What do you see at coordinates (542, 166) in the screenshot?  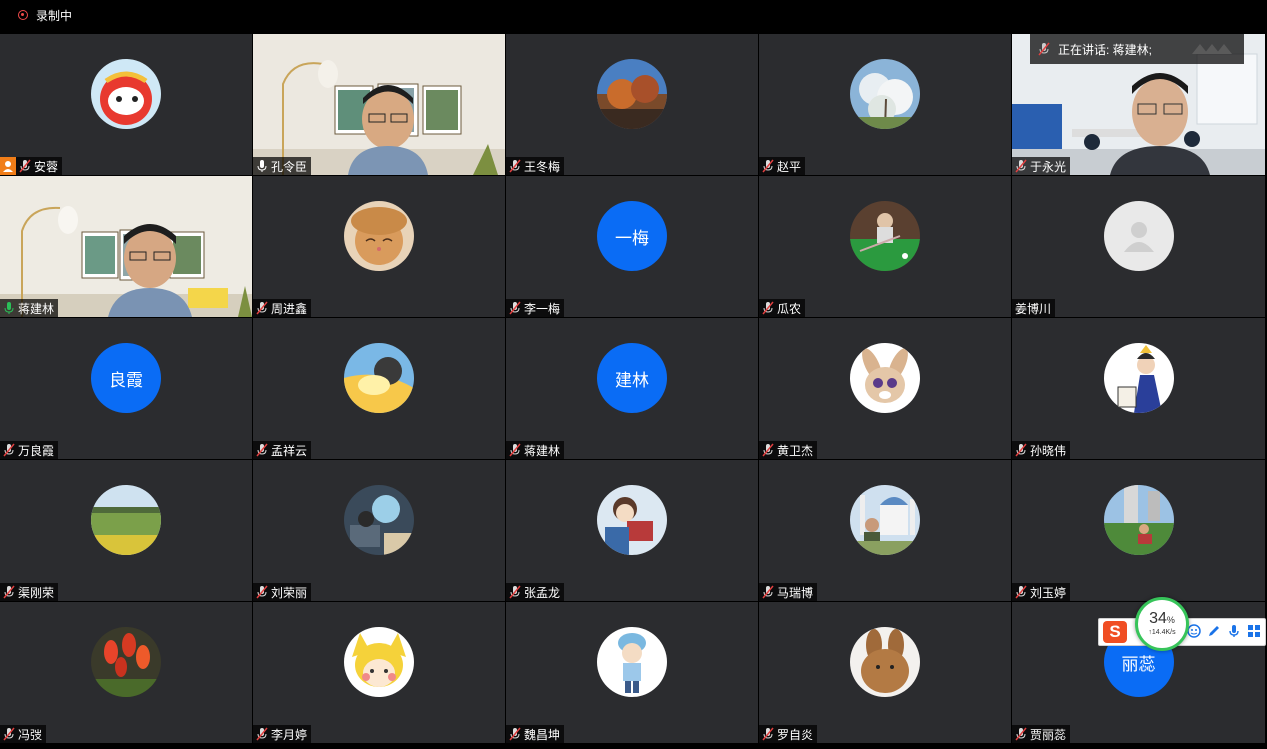 I see `participant-name: 王冬梅` at bounding box center [542, 166].